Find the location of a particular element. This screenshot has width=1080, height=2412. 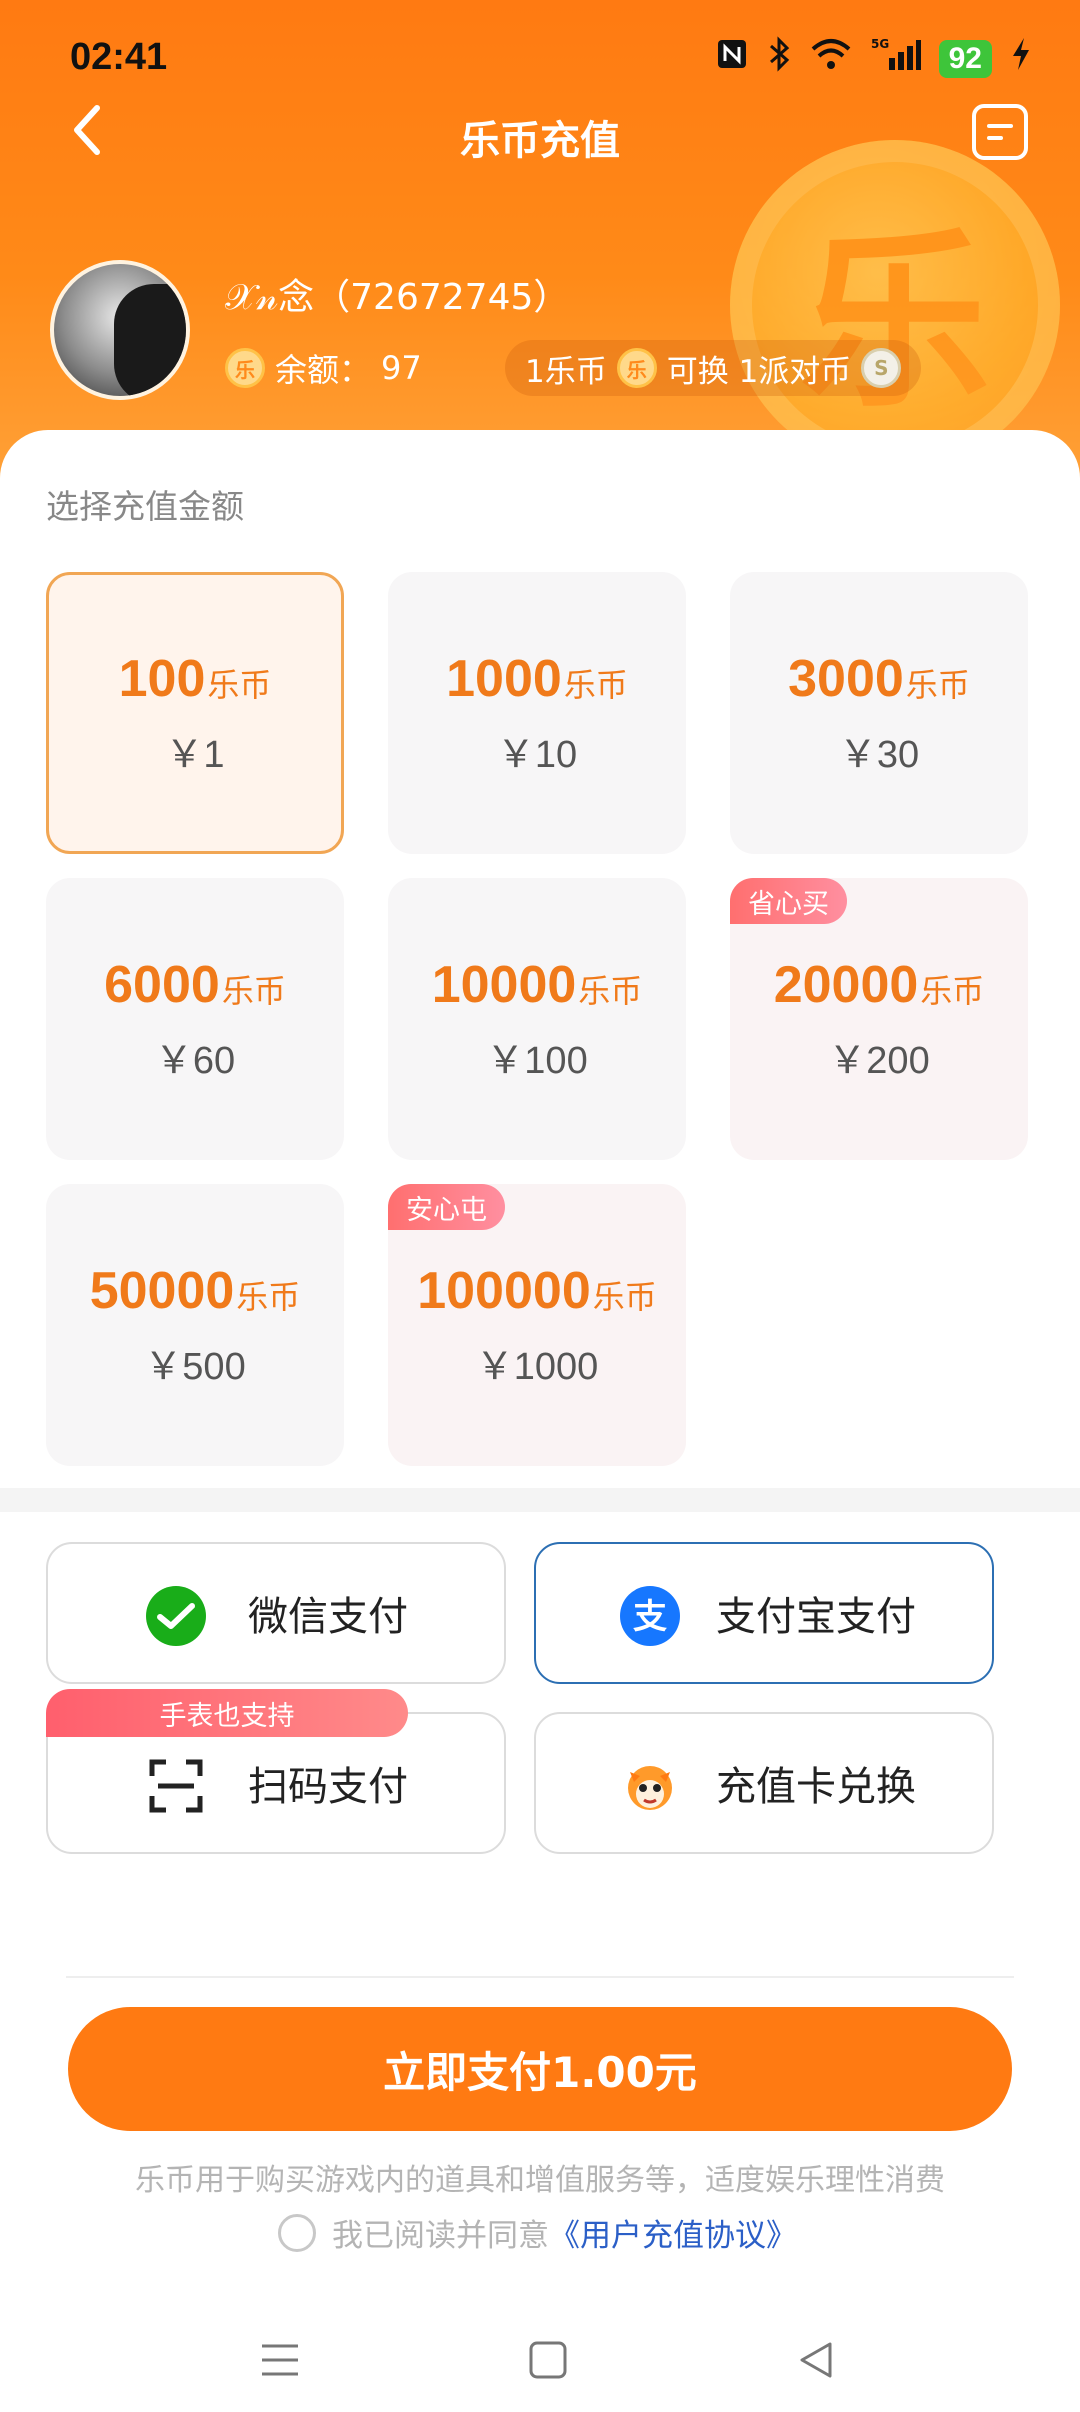

amount-coins: 20000乐币 is located at coordinates (879, 984).